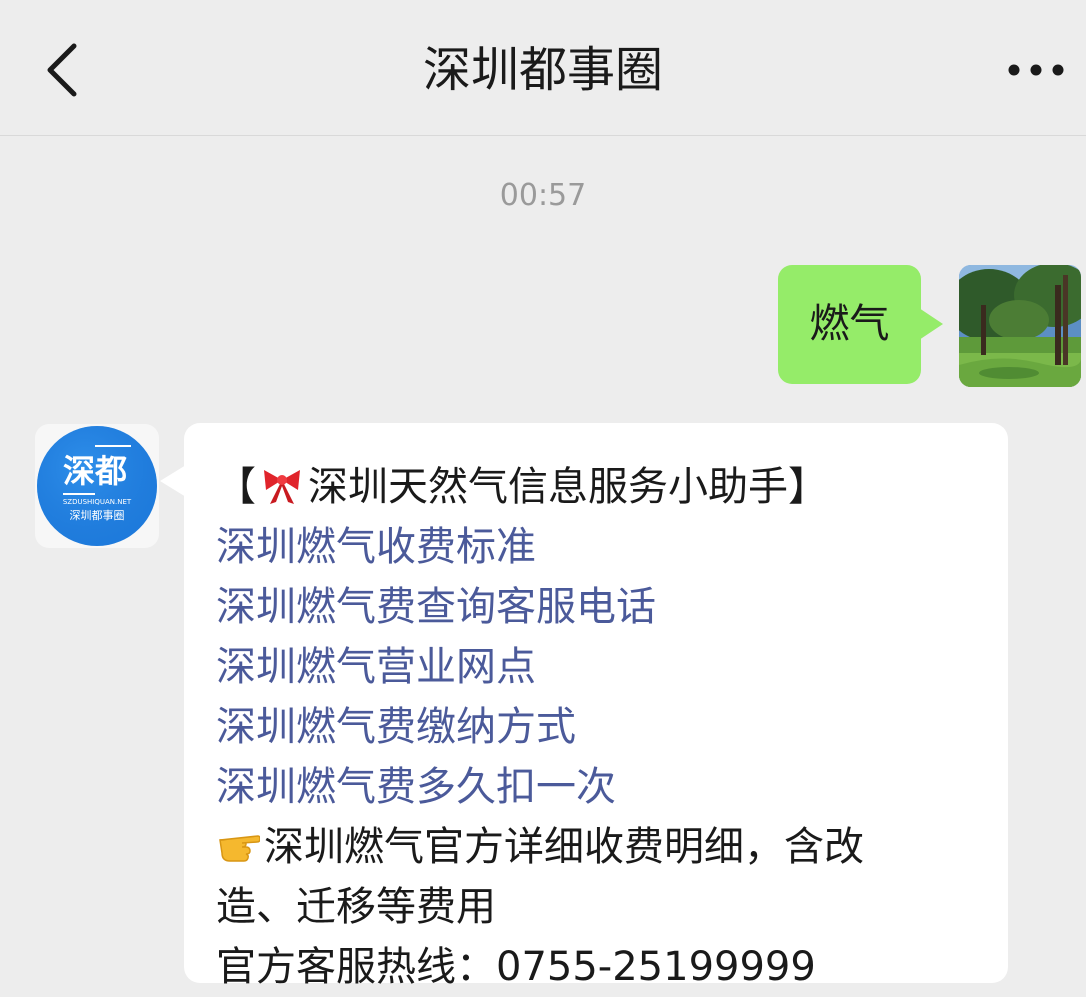 The image size is (1086, 997). I want to click on outgoing-message-bubble: 燃气, so click(849, 324).